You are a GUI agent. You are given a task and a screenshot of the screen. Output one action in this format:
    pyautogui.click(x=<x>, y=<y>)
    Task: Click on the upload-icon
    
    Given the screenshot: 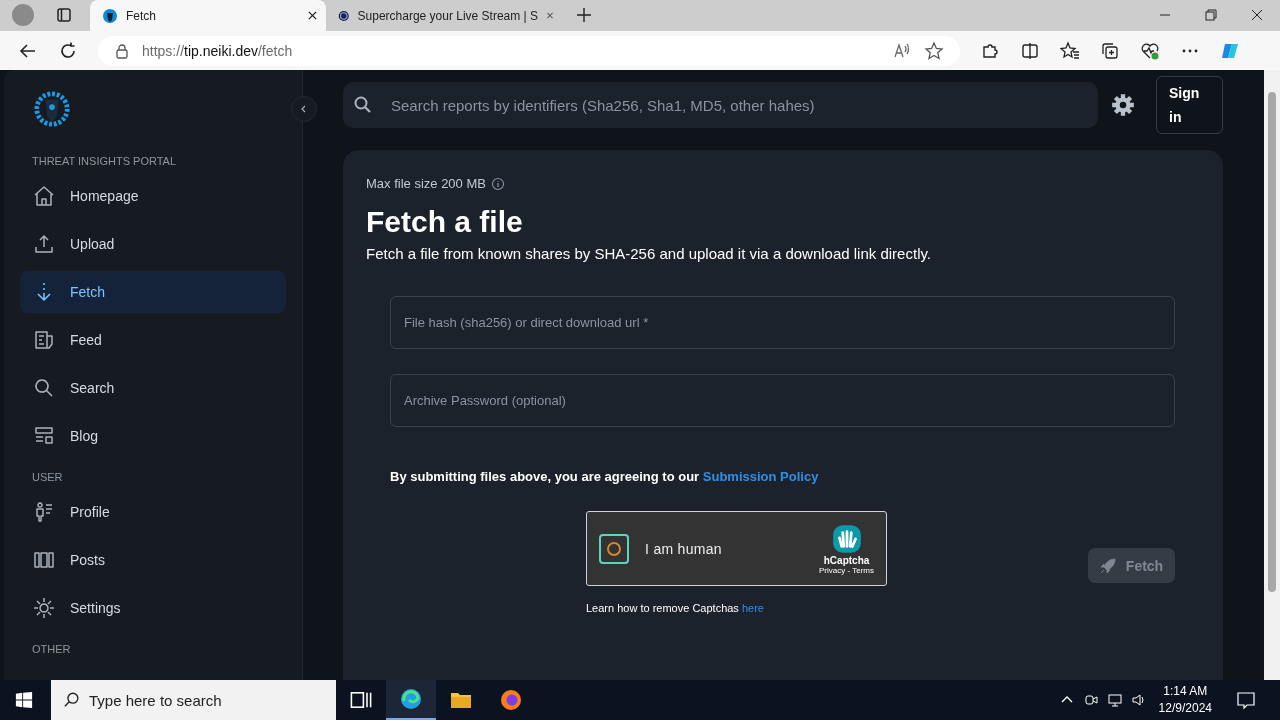 What is the action you would take?
    pyautogui.click(x=44, y=244)
    